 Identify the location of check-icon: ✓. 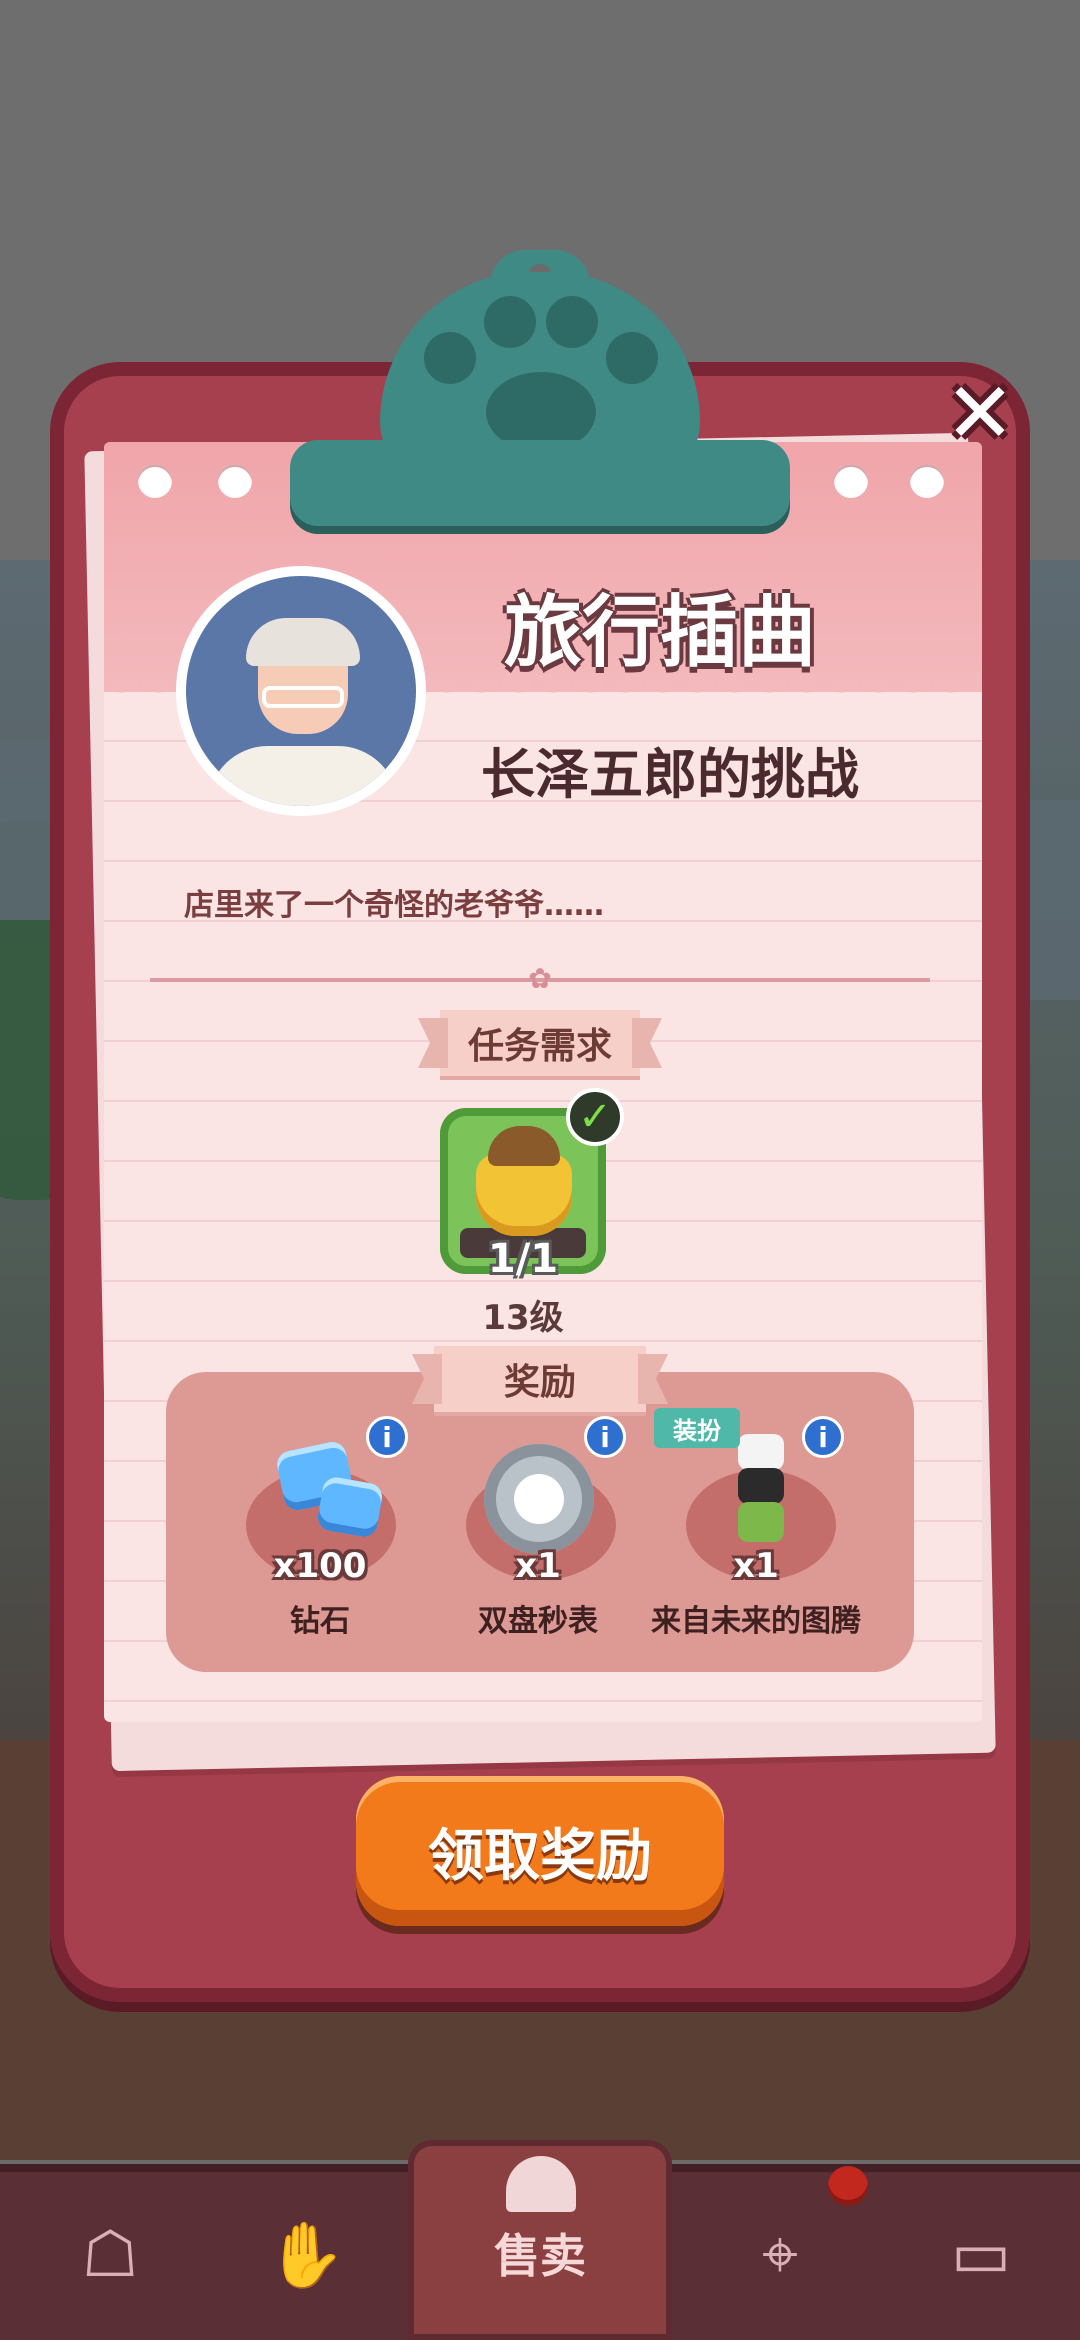
(595, 1117).